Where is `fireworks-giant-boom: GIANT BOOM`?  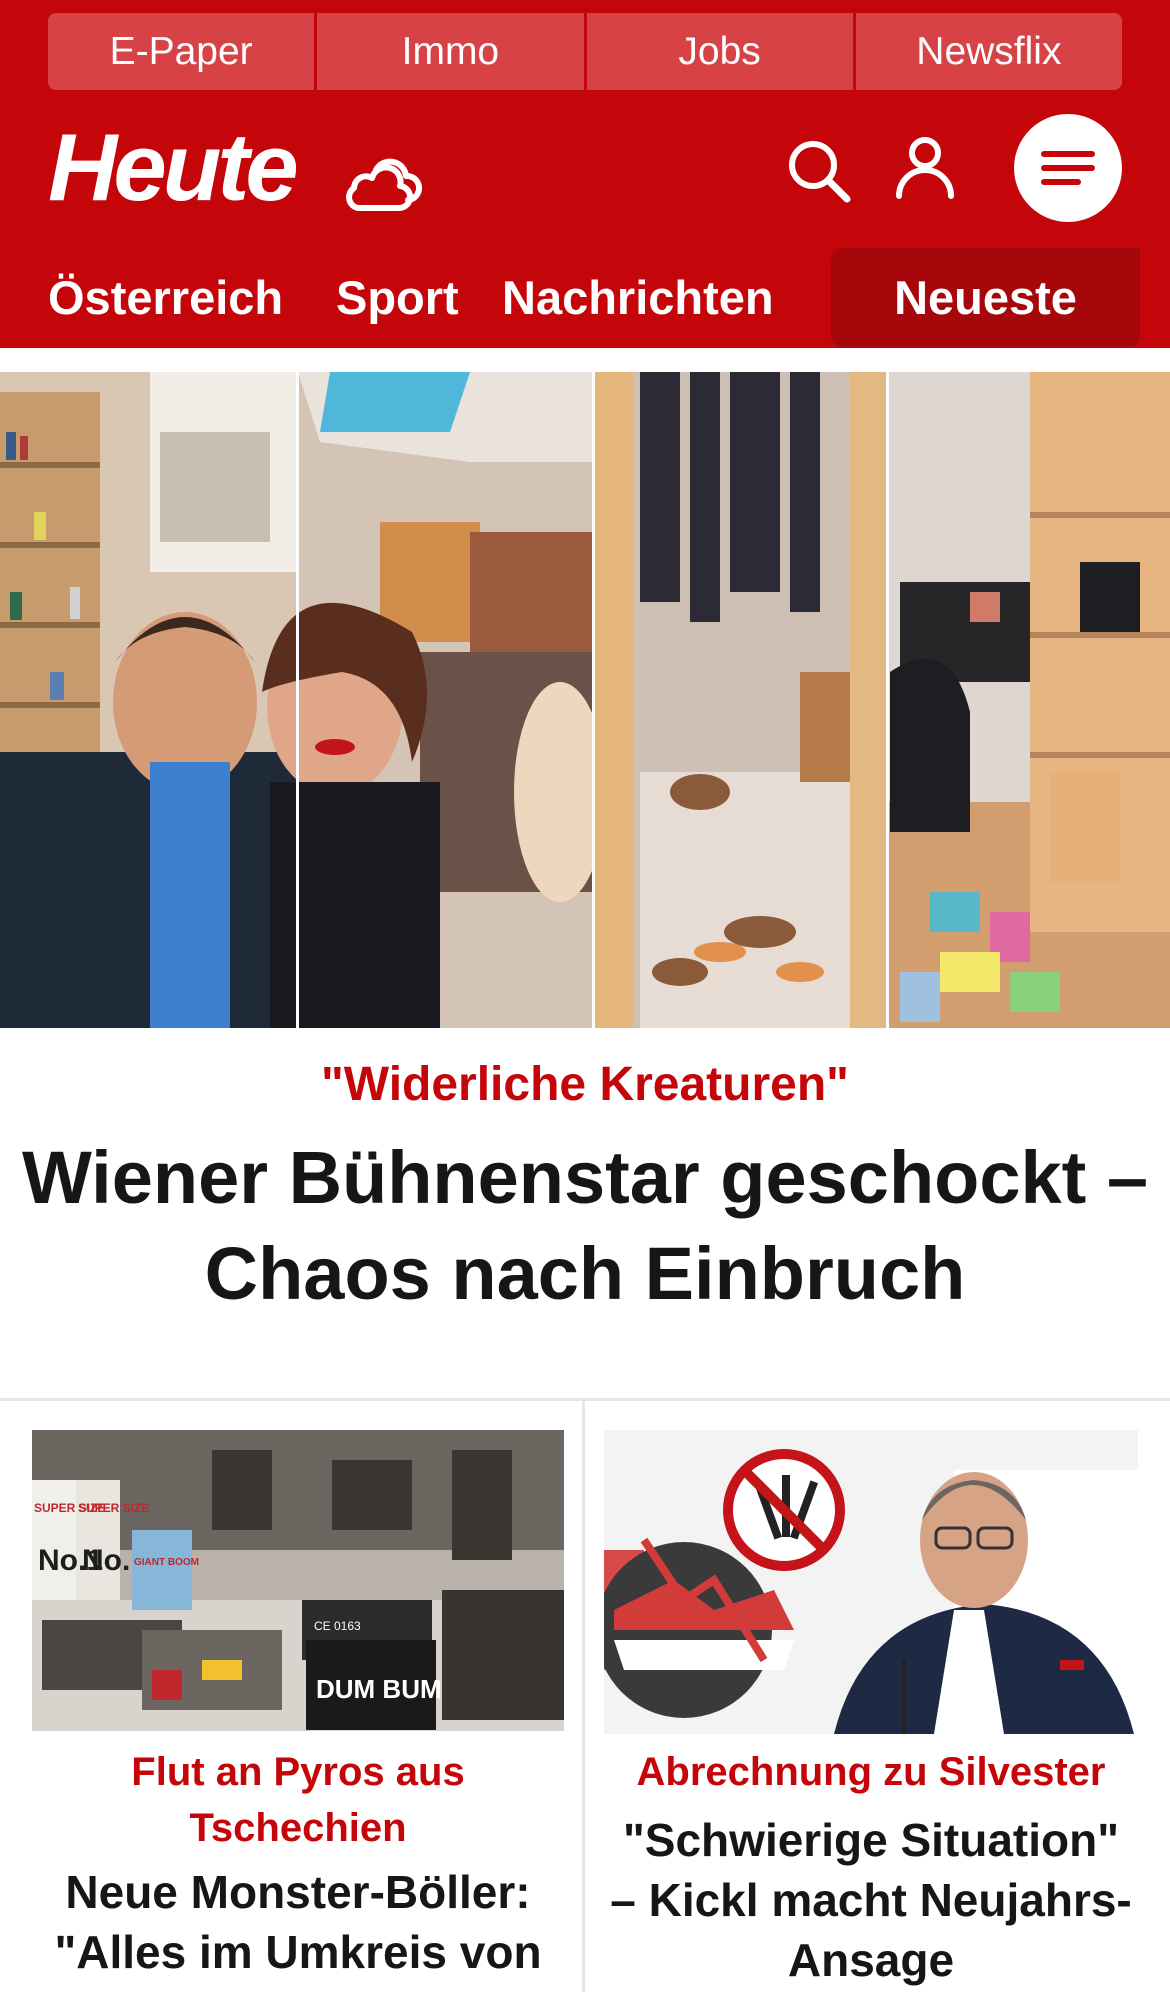 fireworks-giant-boom: GIANT BOOM is located at coordinates (166, 1562).